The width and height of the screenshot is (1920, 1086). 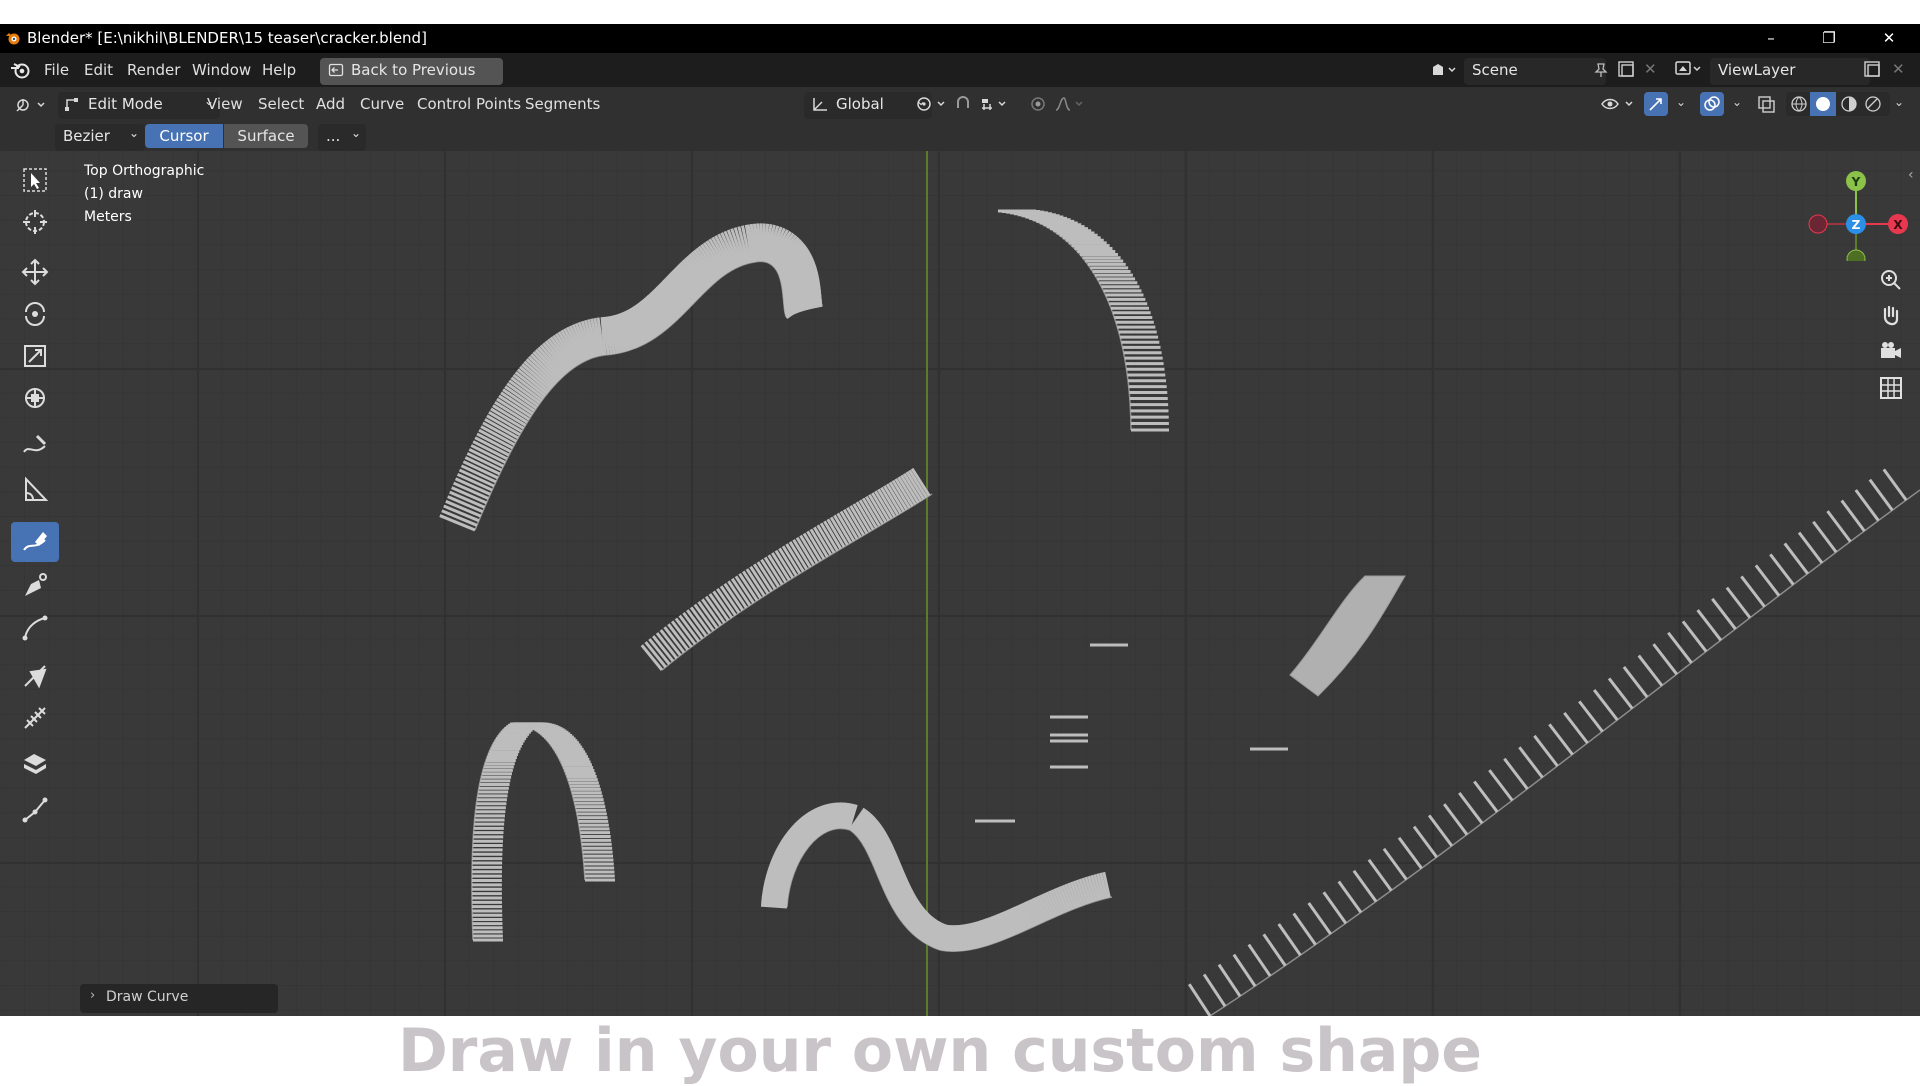 What do you see at coordinates (35, 222) in the screenshot?
I see `tool-cursor` at bounding box center [35, 222].